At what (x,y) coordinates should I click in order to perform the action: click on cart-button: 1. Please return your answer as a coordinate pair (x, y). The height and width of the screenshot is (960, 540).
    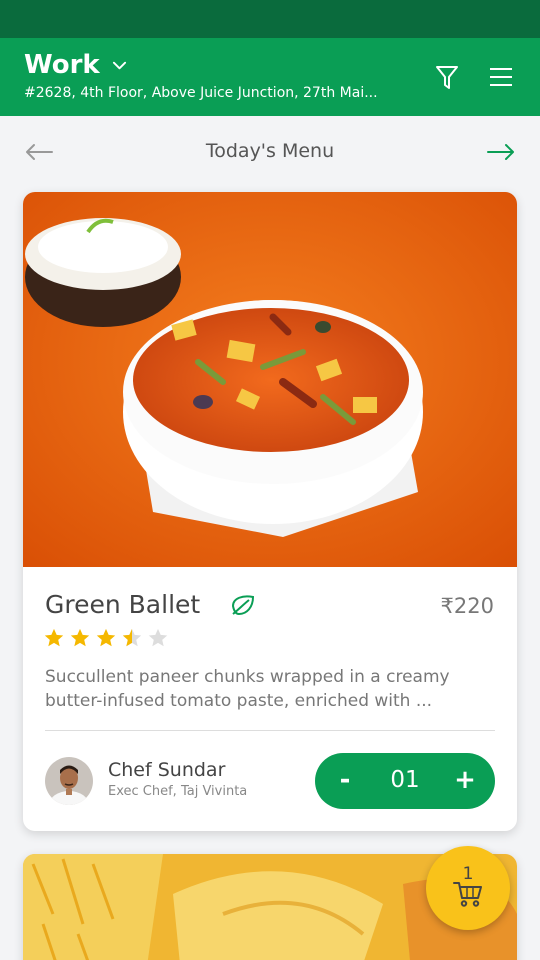
    Looking at the image, I should click on (468, 888).